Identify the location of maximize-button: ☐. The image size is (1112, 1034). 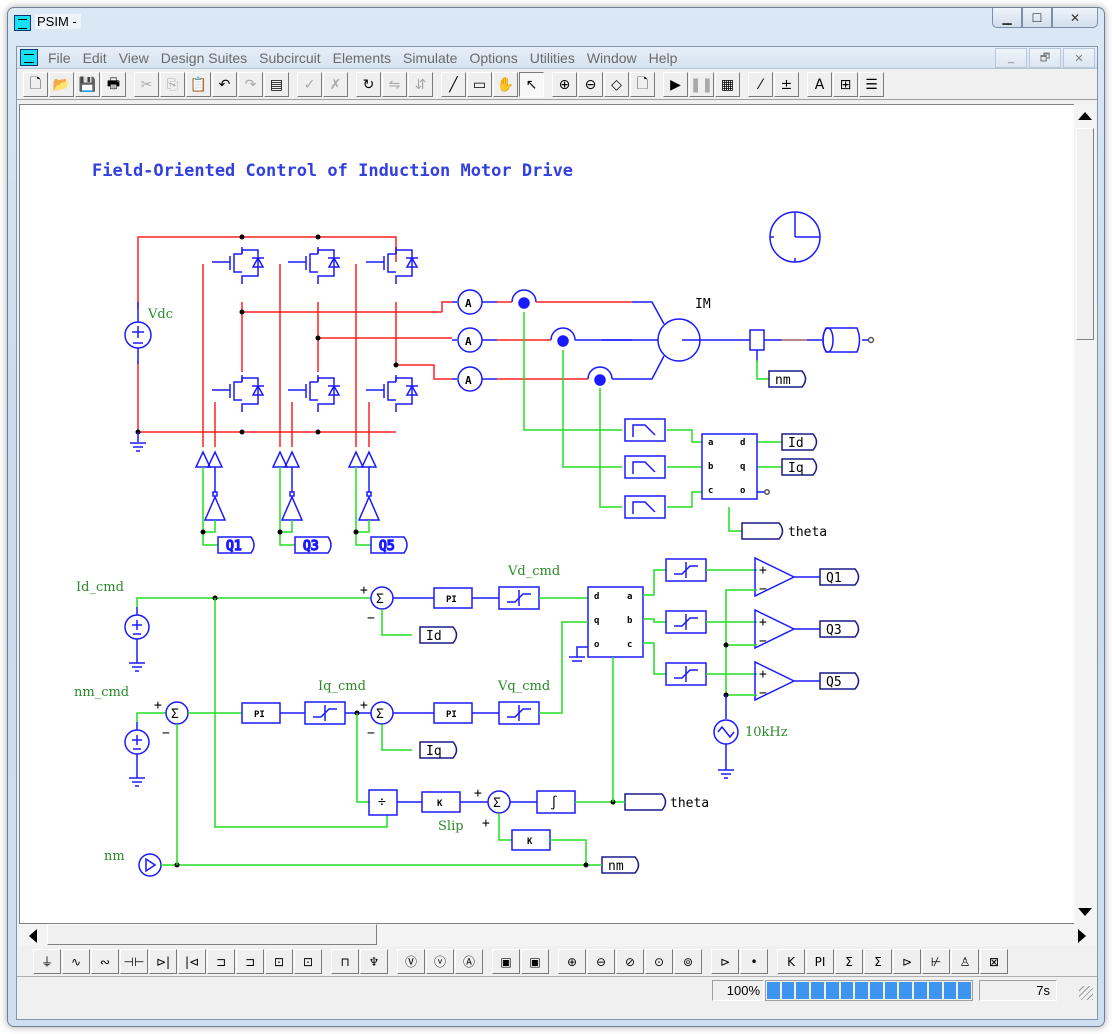
(1037, 18).